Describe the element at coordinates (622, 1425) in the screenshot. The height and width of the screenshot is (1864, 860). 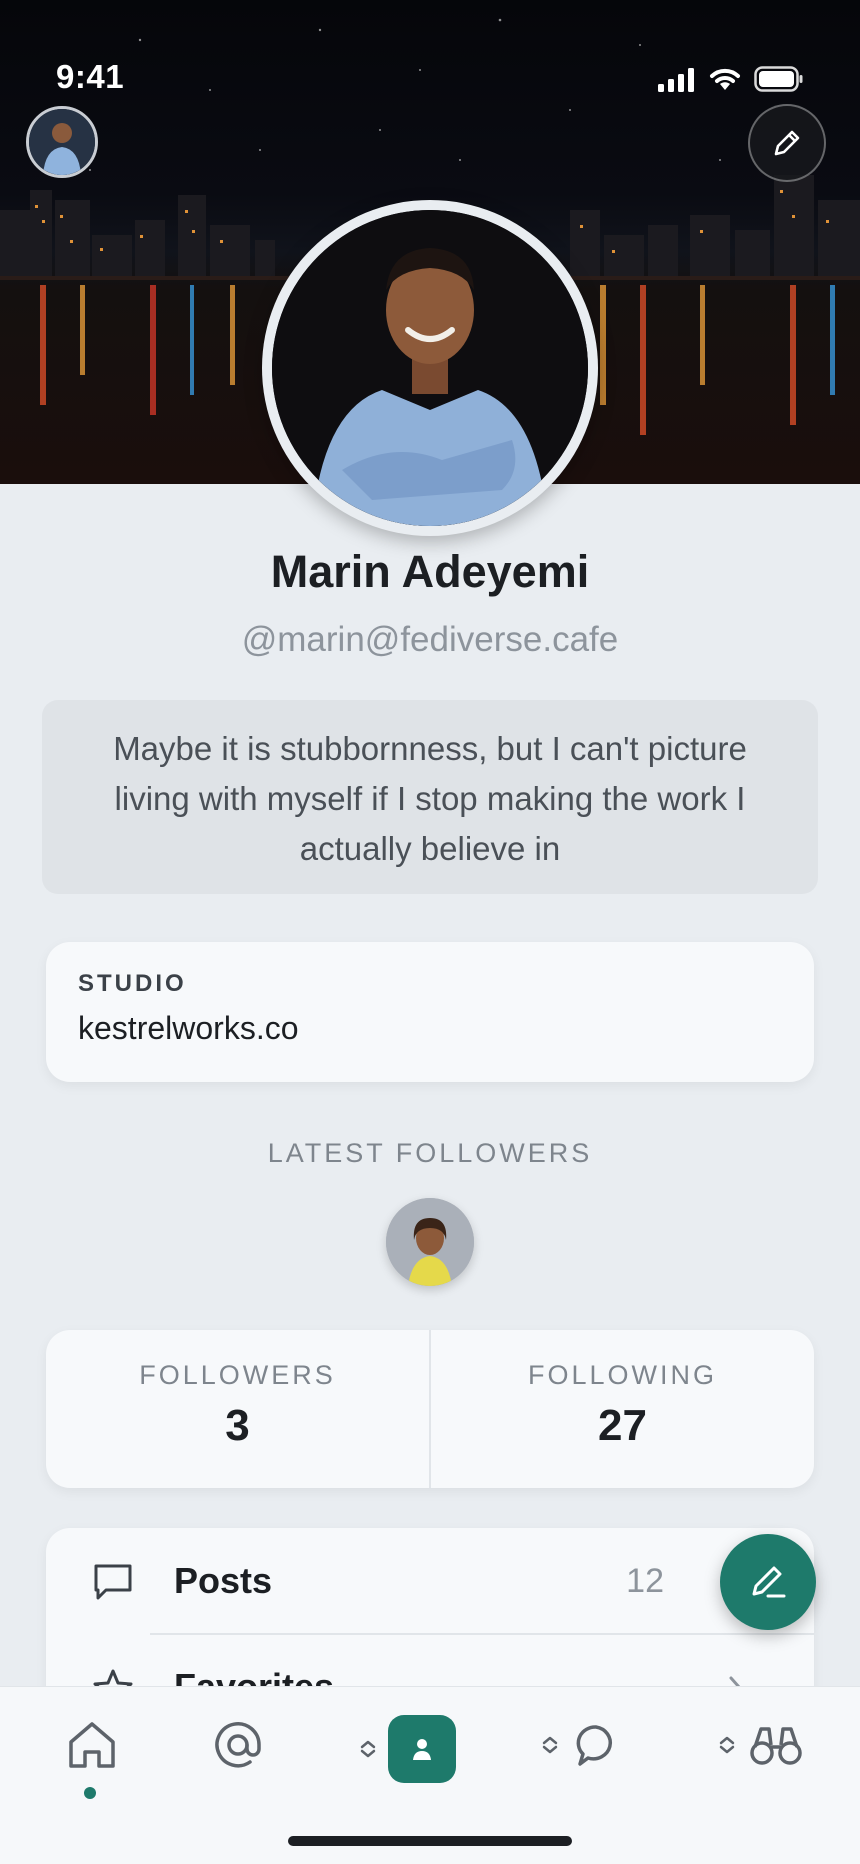
I see `following-count: 27` at that location.